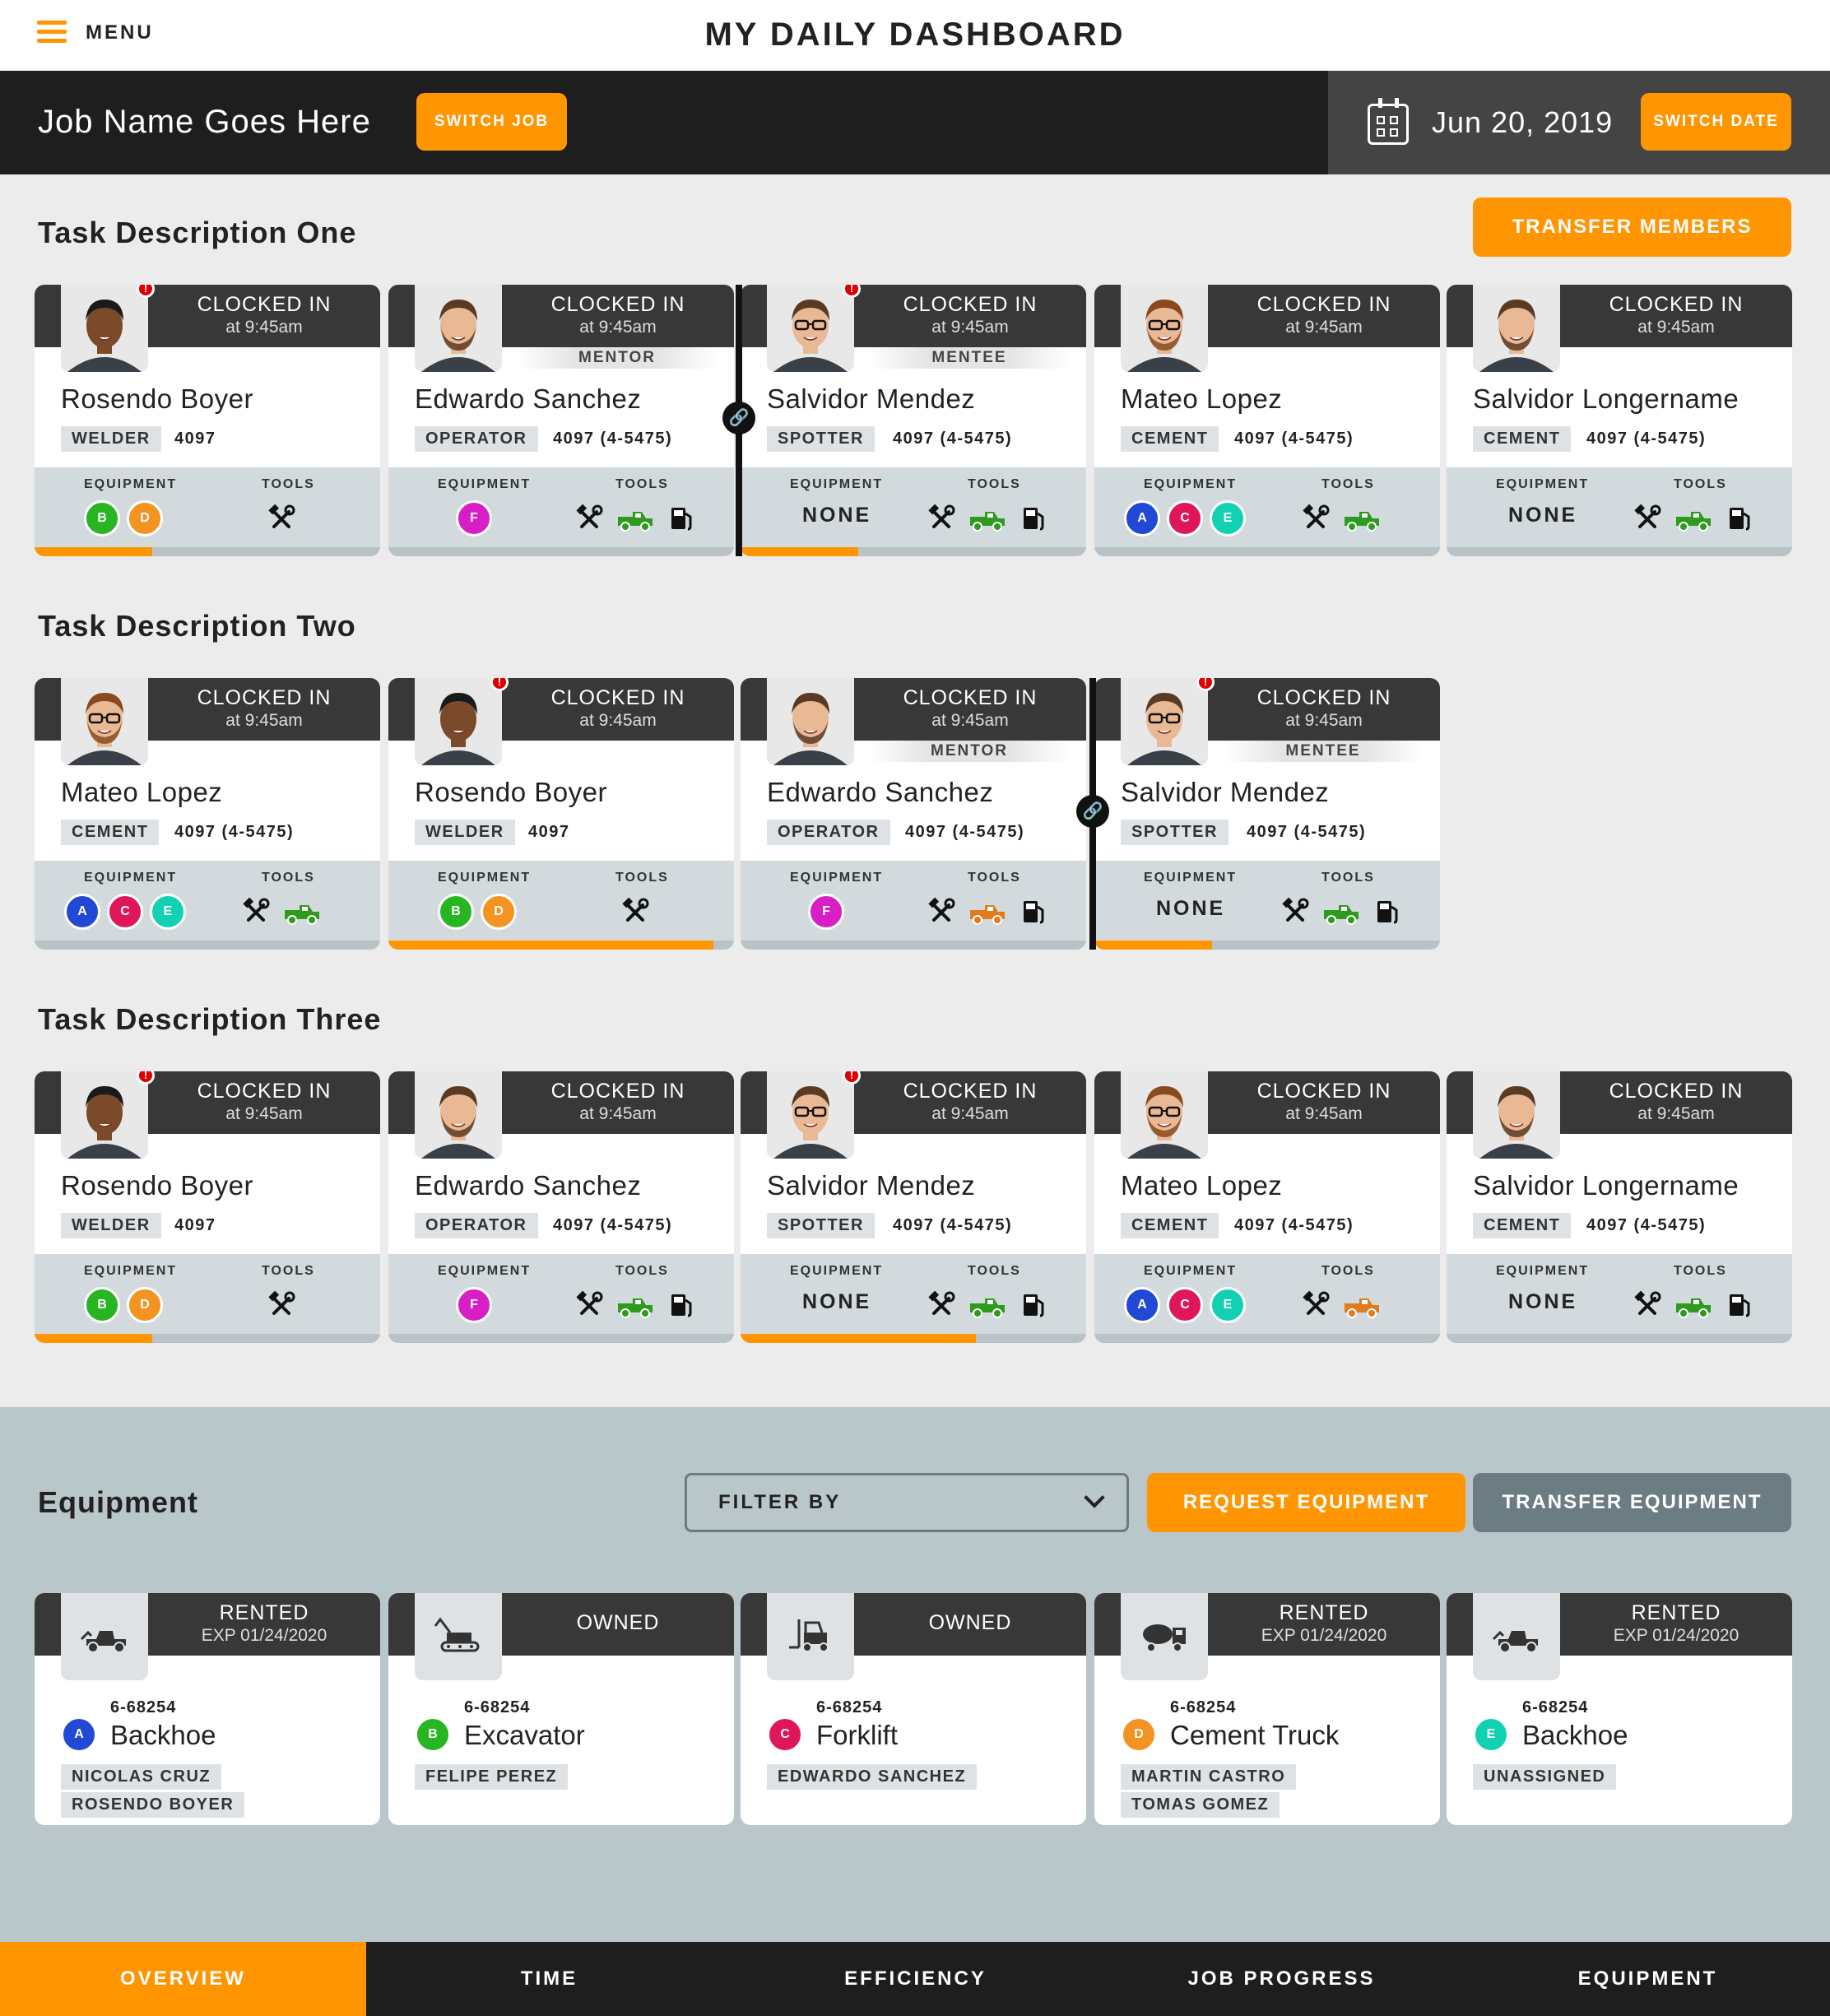 The width and height of the screenshot is (1830, 2016). I want to click on nav-tab-time: TIME, so click(549, 1979).